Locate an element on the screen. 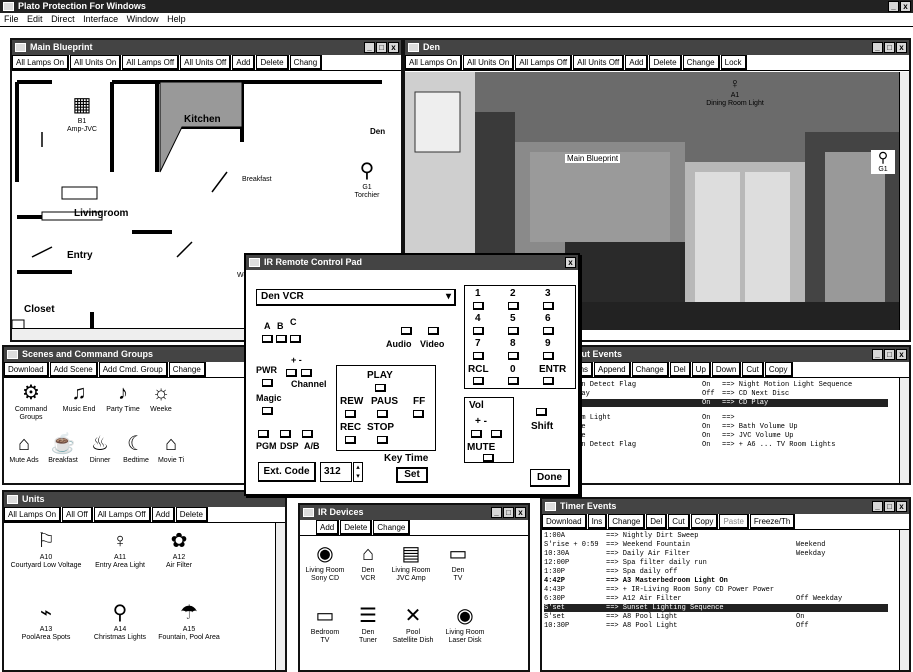 The width and height of the screenshot is (913, 672). stop-button is located at coordinates (382, 440).